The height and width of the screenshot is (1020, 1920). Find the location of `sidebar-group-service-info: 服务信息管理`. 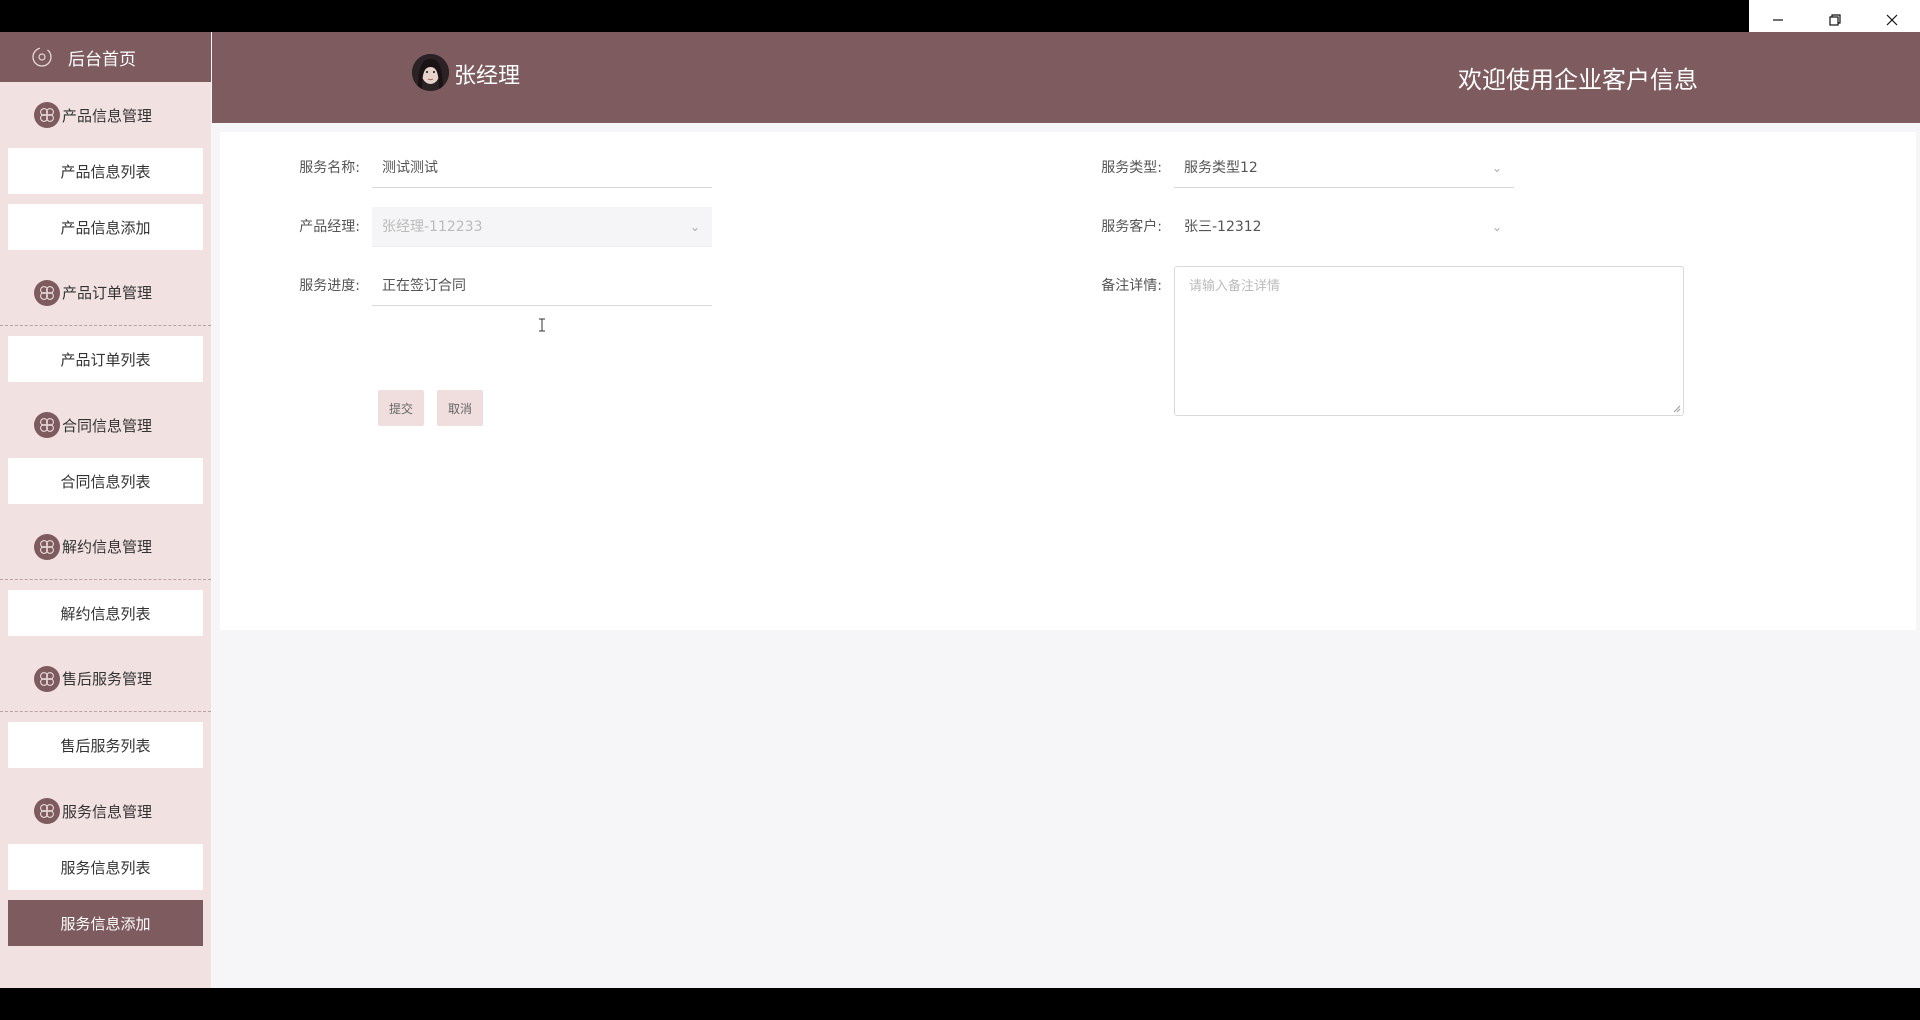

sidebar-group-service-info: 服务信息管理 is located at coordinates (105, 811).